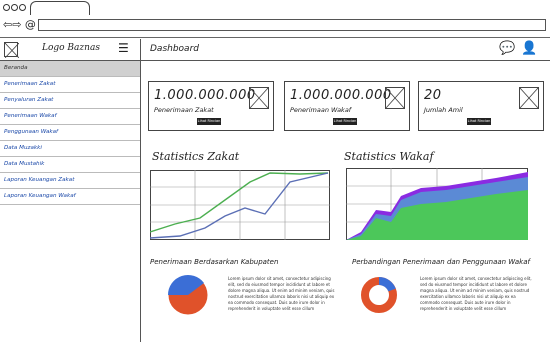 The height and width of the screenshot is (342, 550). Describe the element at coordinates (174, 49) in the screenshot. I see `page-title: Dashboard` at that location.